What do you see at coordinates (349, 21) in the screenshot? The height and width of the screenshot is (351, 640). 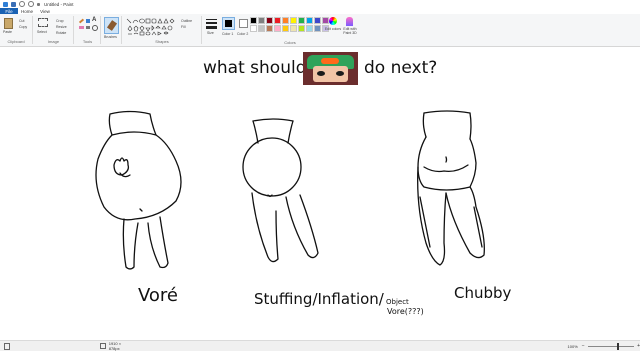 I see `paint3d-icon` at bounding box center [349, 21].